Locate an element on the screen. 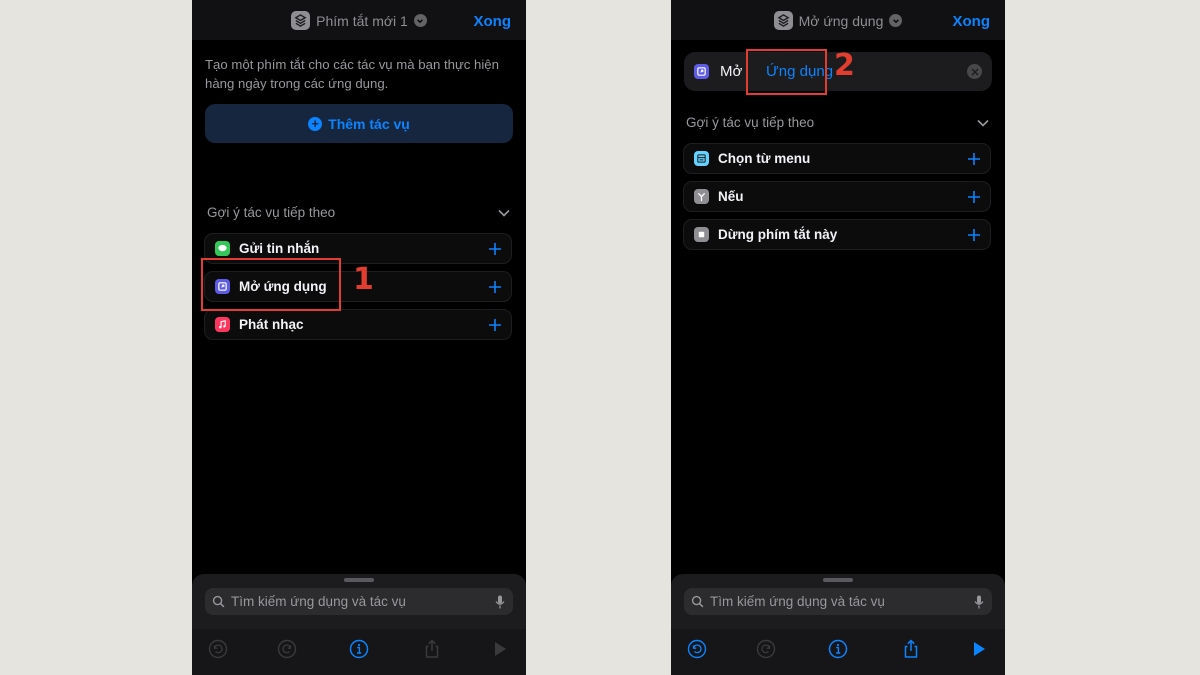 Image resolution: width=1200 pixels, height=675 pixels. step-2-number: 2 is located at coordinates (844, 65).